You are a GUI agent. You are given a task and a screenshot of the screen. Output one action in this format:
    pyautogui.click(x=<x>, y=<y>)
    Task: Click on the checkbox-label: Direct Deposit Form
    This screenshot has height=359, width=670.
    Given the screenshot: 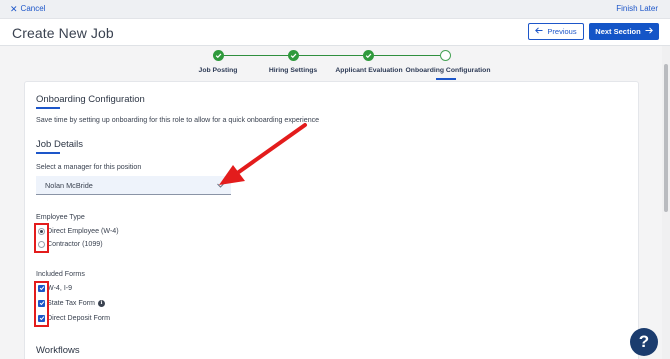 What is the action you would take?
    pyautogui.click(x=79, y=318)
    